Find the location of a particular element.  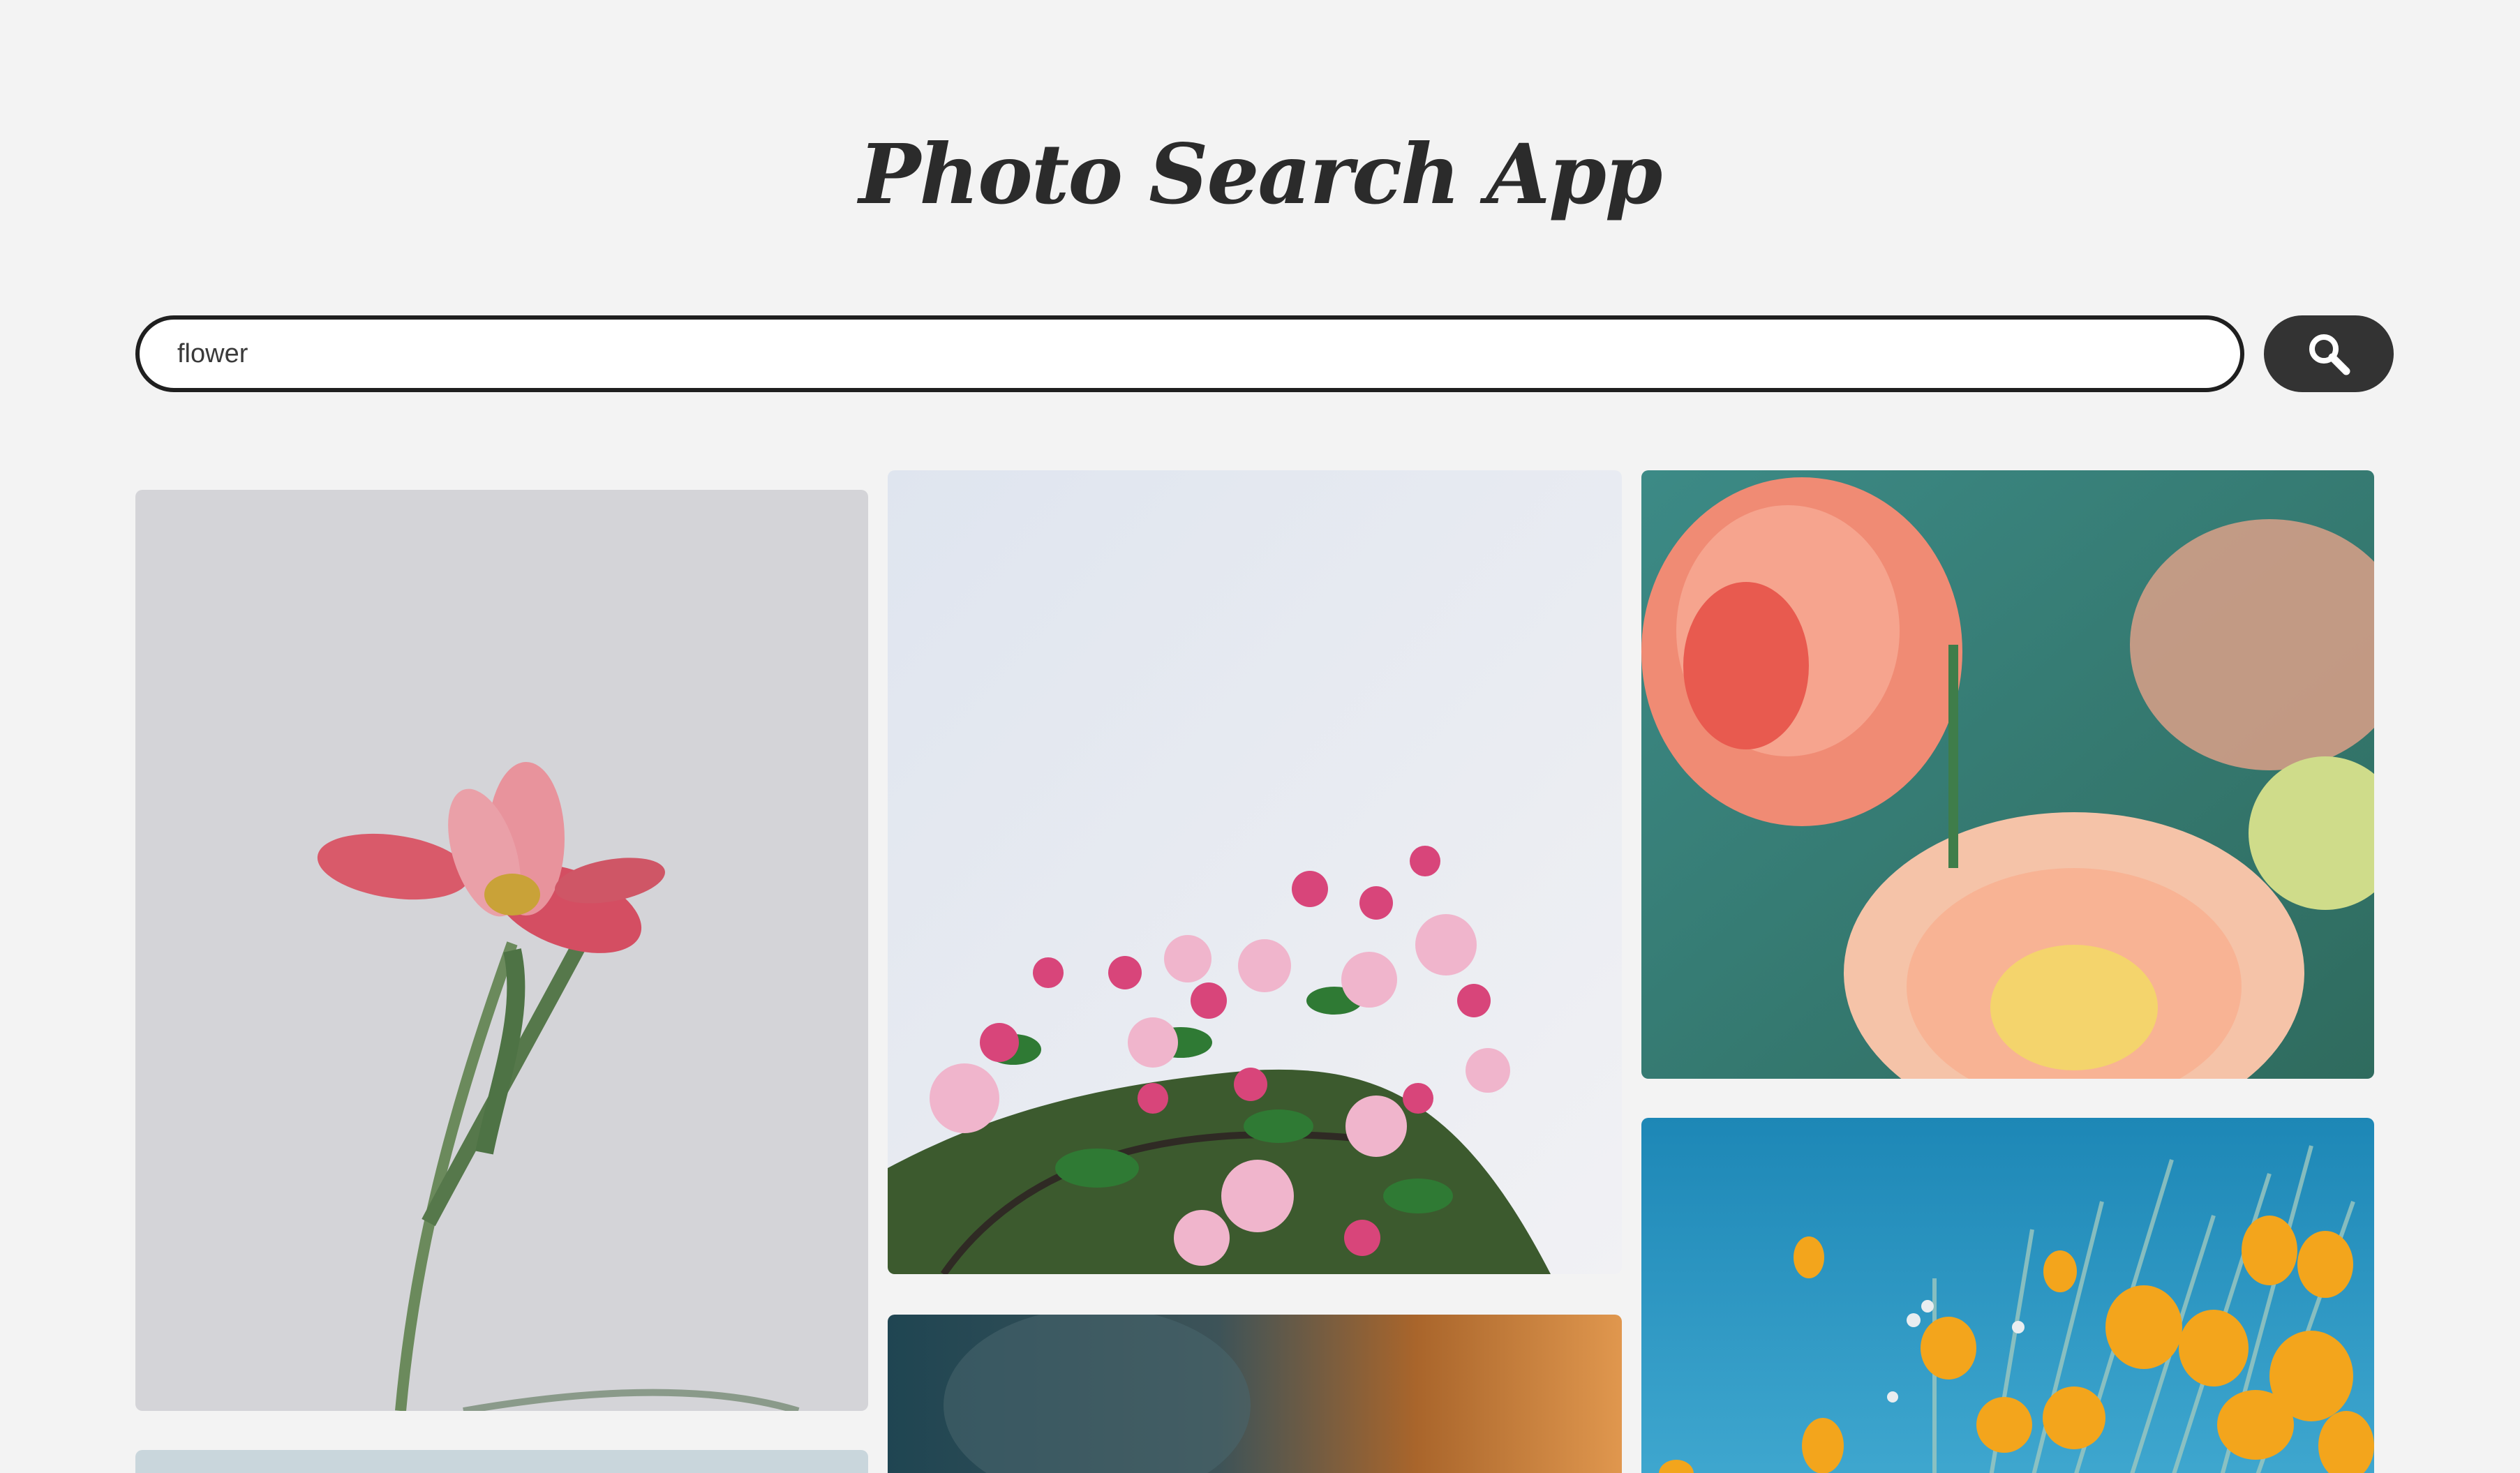

page-title: Photo Search App is located at coordinates (1260, 175).